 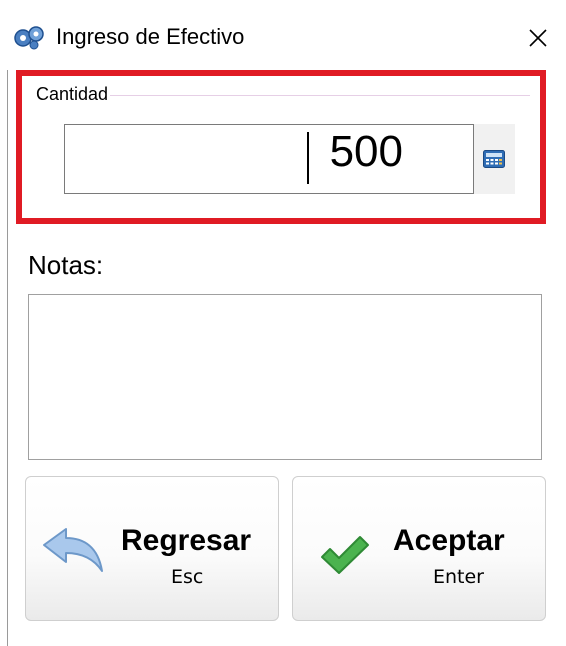 I want to click on quantity-value: 500, so click(x=366, y=152).